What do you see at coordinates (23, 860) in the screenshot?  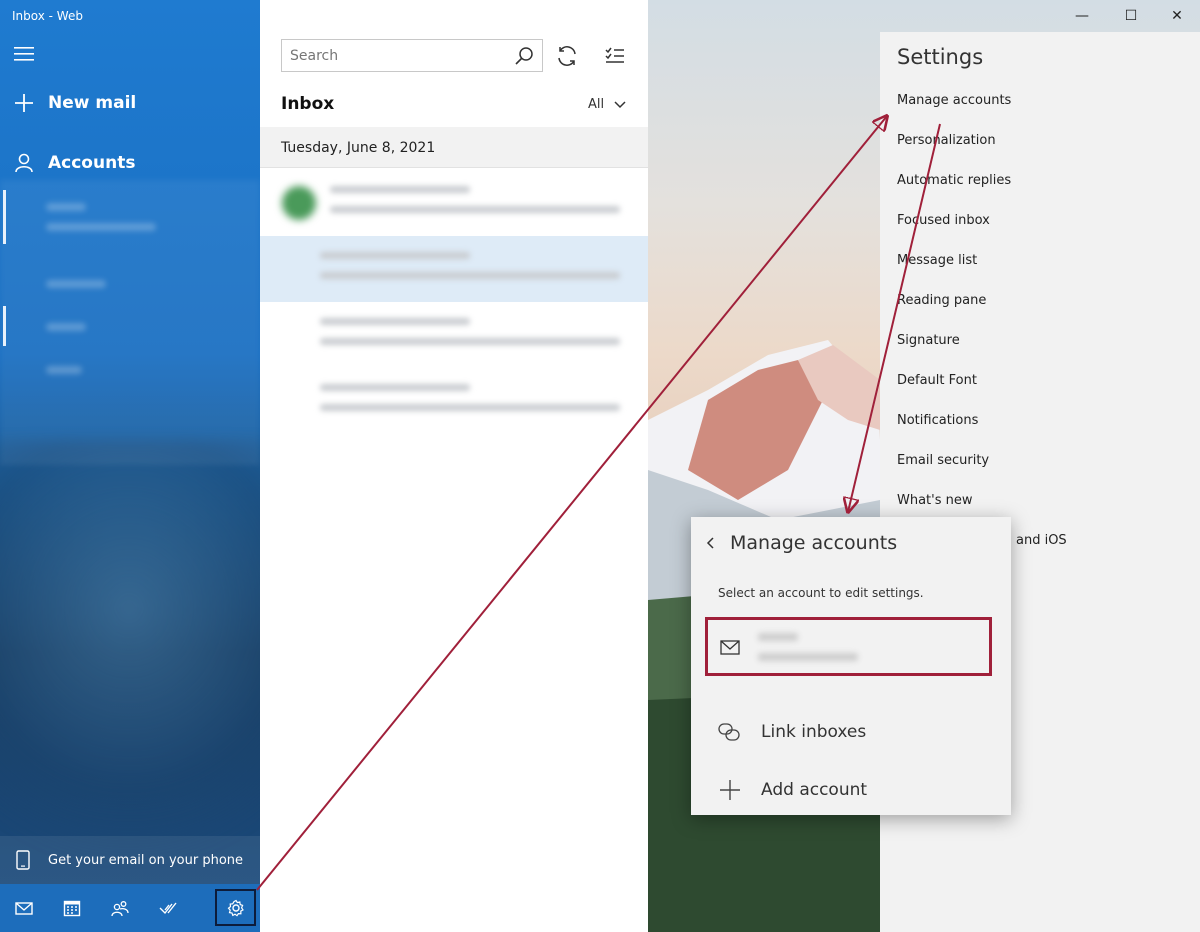 I see `phone-icon` at bounding box center [23, 860].